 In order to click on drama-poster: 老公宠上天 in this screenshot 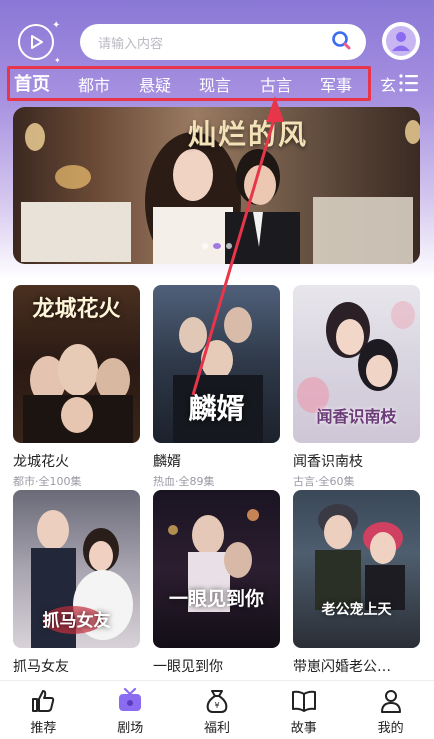, I will do `click(356, 569)`.